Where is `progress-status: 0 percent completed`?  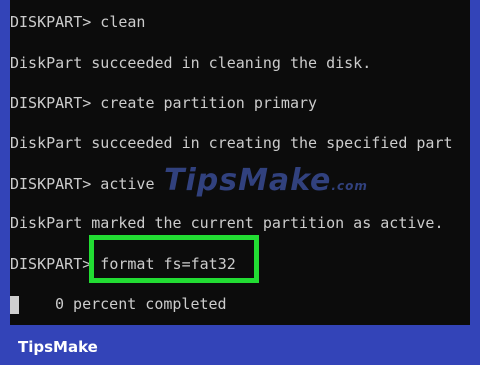
progress-status: 0 percent completed is located at coordinates (141, 304).